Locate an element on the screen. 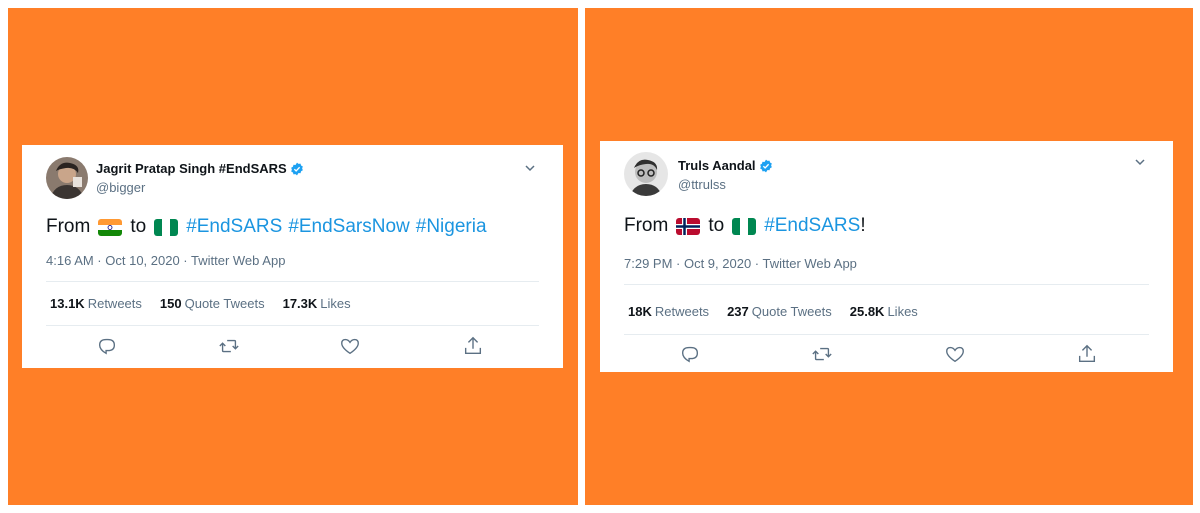 The width and height of the screenshot is (1200, 513). india-flag-icon is located at coordinates (110, 227).